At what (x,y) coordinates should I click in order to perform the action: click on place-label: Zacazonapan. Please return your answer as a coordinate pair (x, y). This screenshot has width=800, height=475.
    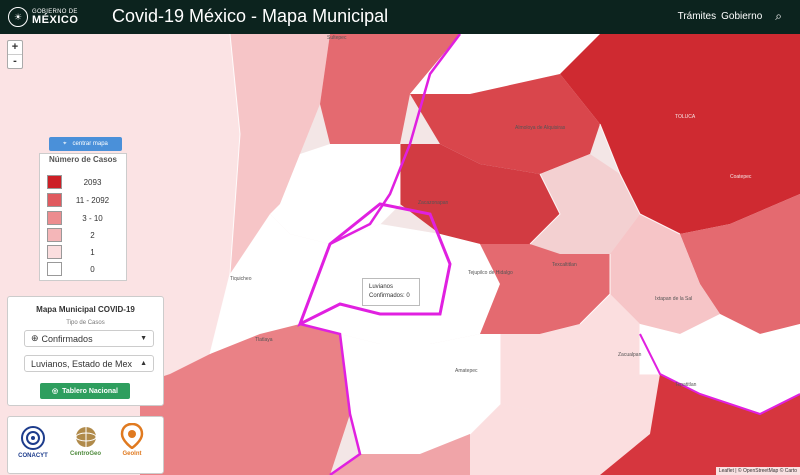
    Looking at the image, I should click on (433, 203).